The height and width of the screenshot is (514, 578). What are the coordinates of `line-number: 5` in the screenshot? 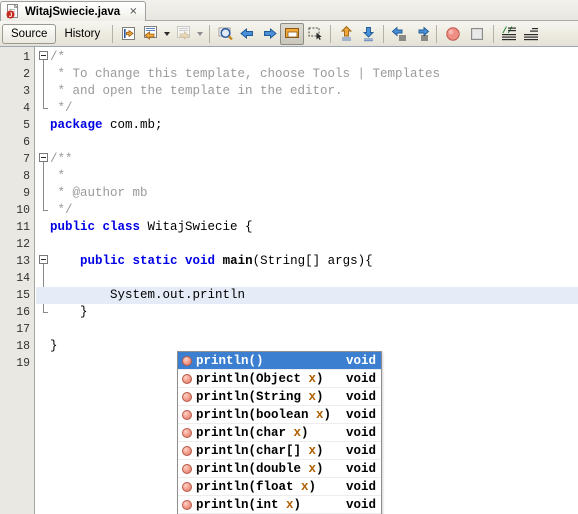 It's located at (26, 125).